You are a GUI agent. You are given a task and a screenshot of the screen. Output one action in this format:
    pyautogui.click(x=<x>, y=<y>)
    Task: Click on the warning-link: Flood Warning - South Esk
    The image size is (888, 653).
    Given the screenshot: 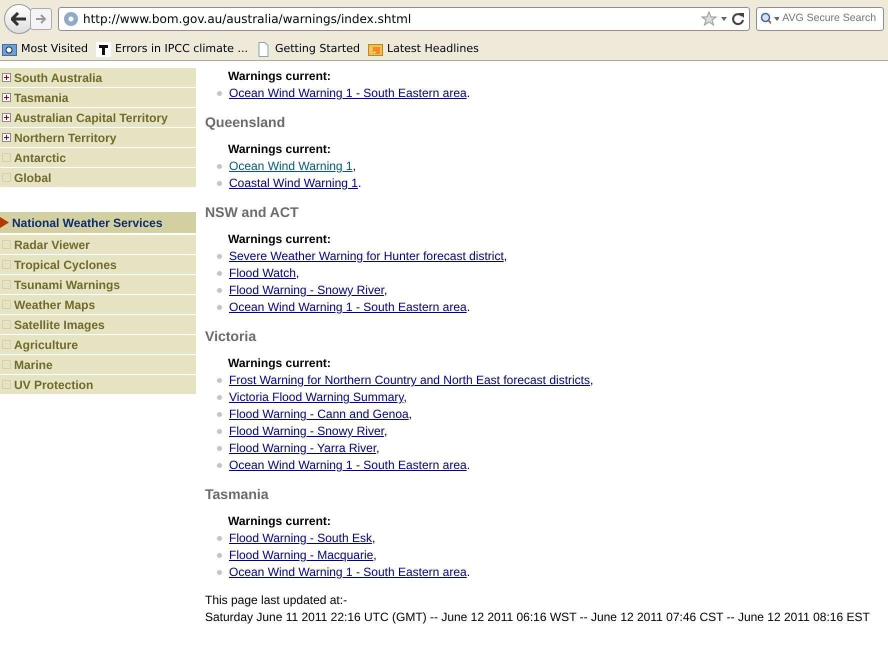 What is the action you would take?
    pyautogui.click(x=300, y=538)
    